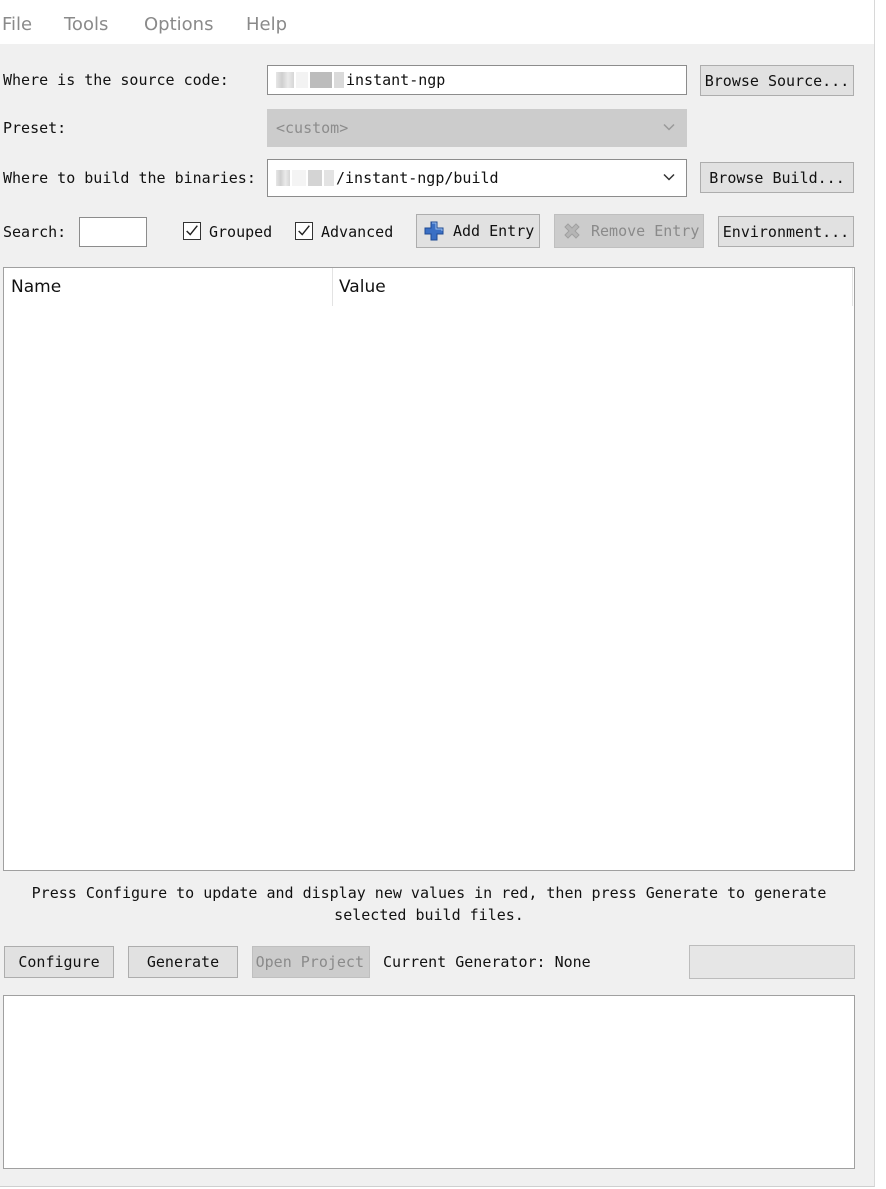 The width and height of the screenshot is (886, 1189). What do you see at coordinates (113, 232) in the screenshot?
I see `search-input` at bounding box center [113, 232].